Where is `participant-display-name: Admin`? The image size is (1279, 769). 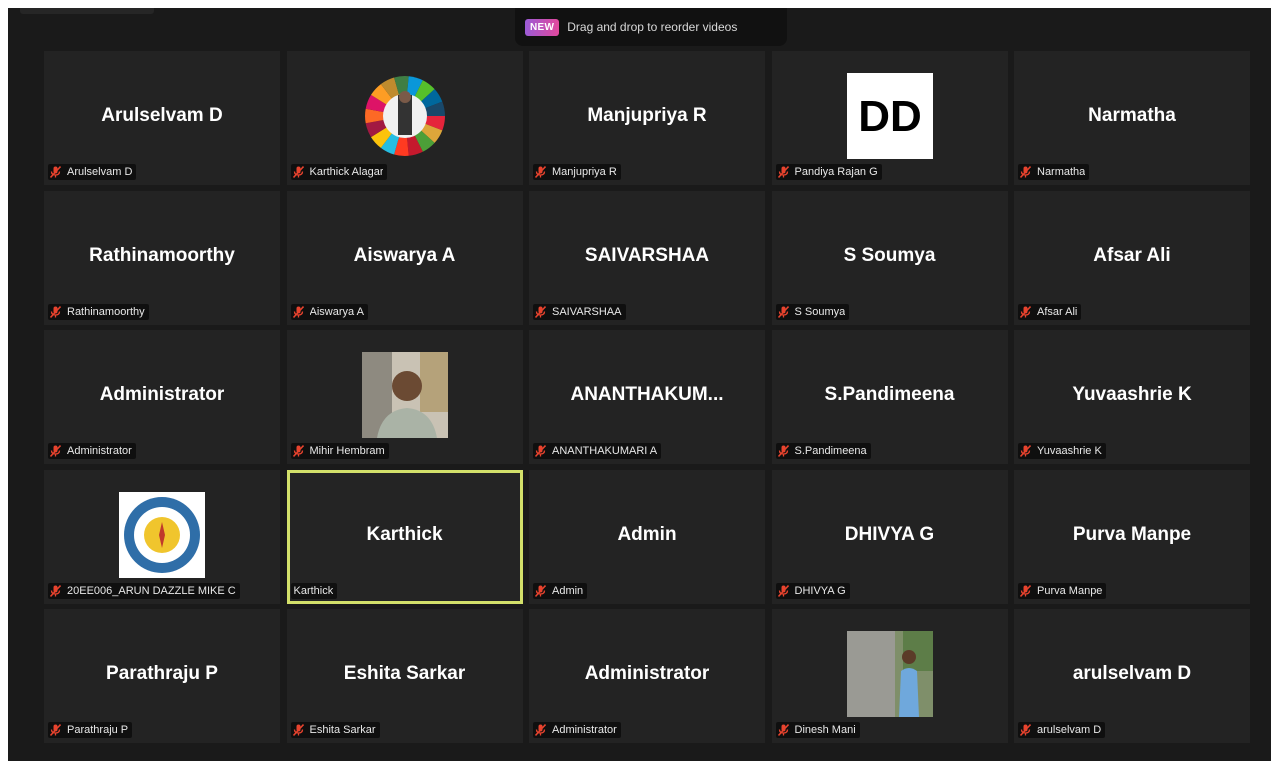 participant-display-name: Admin is located at coordinates (647, 534).